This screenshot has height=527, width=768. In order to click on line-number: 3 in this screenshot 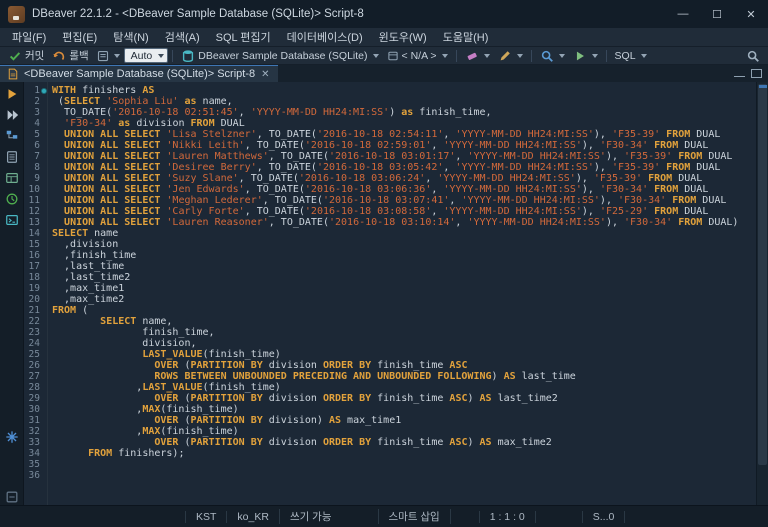, I will do `click(35, 112)`.